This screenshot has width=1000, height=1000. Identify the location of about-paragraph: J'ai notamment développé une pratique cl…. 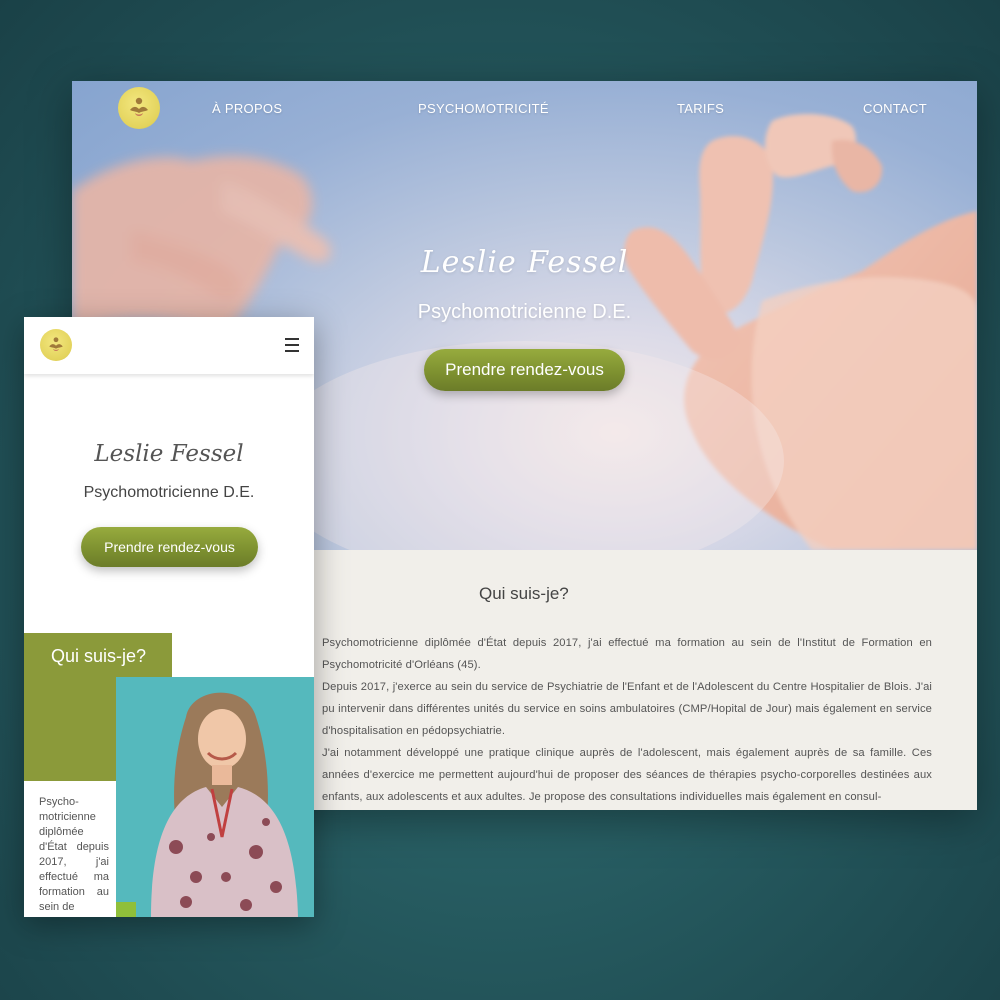
(627, 775).